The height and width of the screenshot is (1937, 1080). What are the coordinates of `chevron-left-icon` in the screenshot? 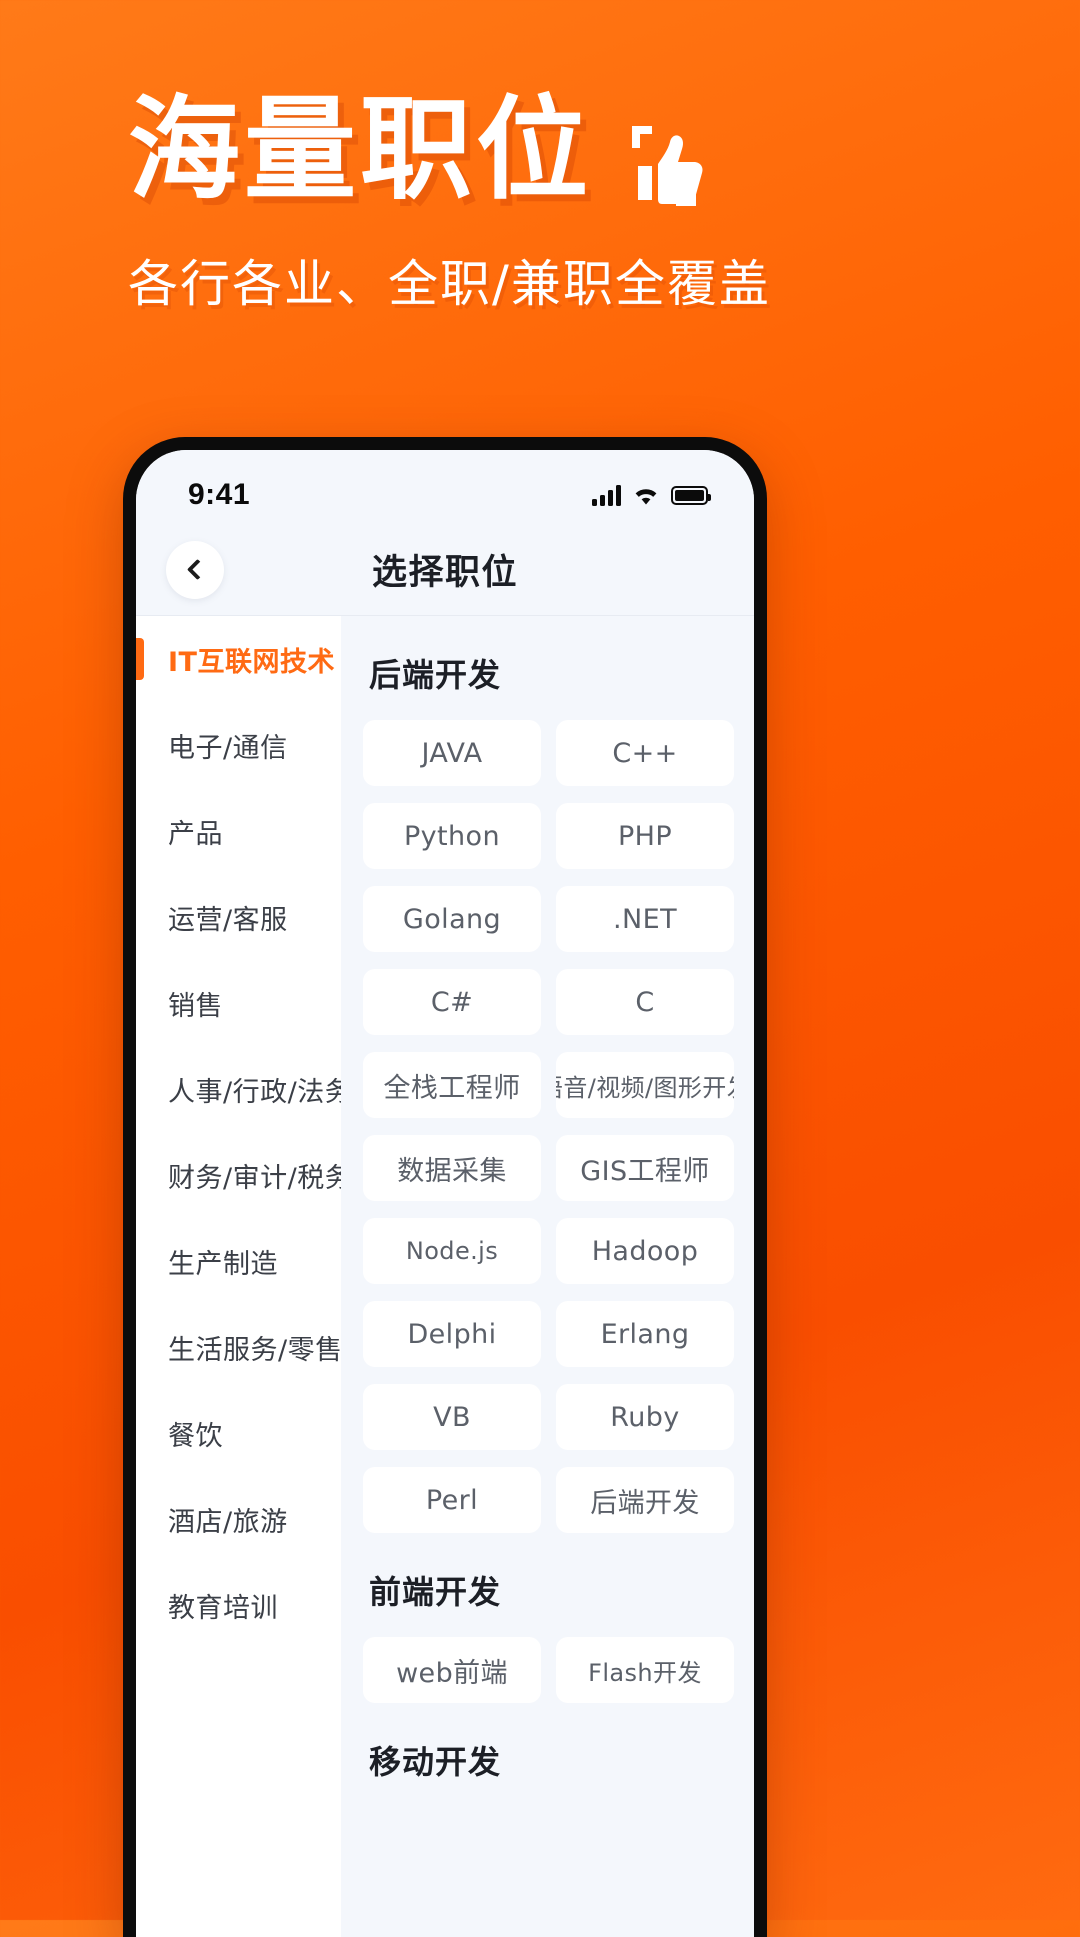 It's located at (197, 569).